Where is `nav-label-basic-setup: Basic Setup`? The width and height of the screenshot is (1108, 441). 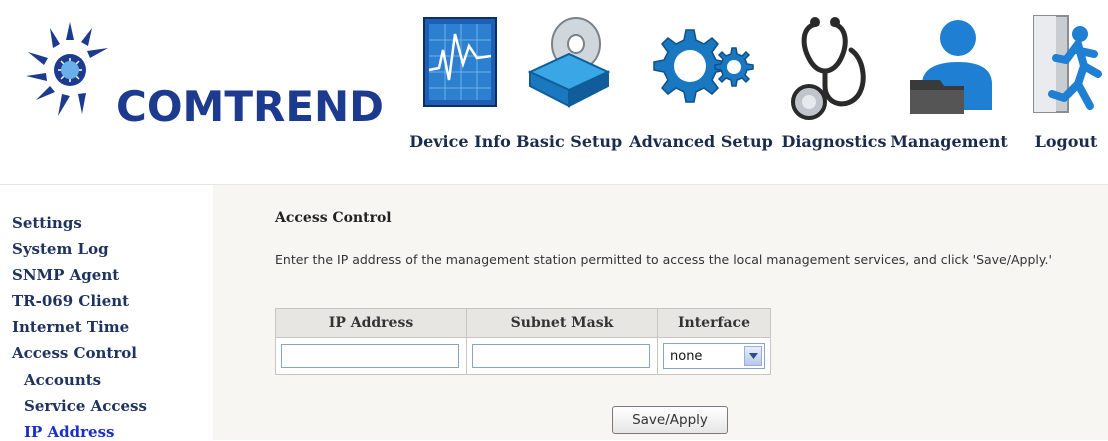 nav-label-basic-setup: Basic Setup is located at coordinates (569, 141).